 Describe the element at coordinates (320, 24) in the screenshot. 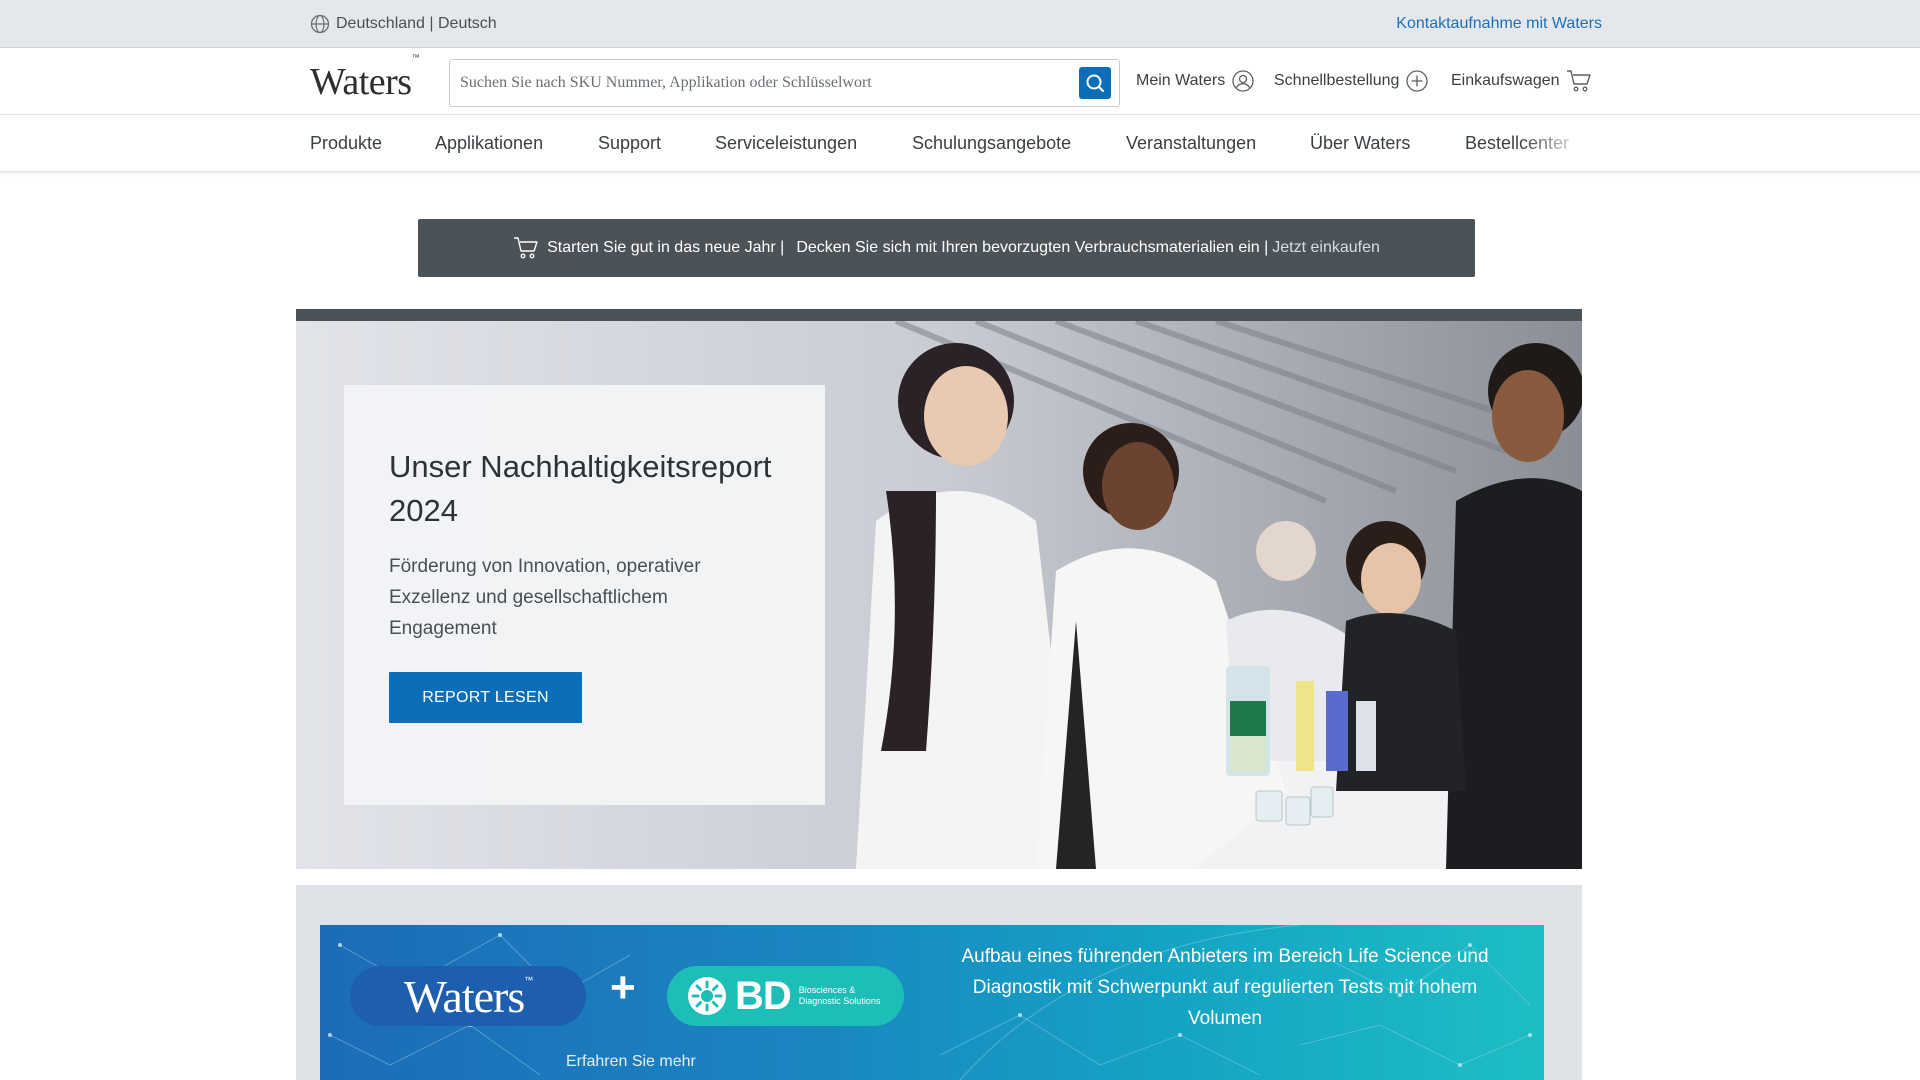

I see `globe-icon` at that location.